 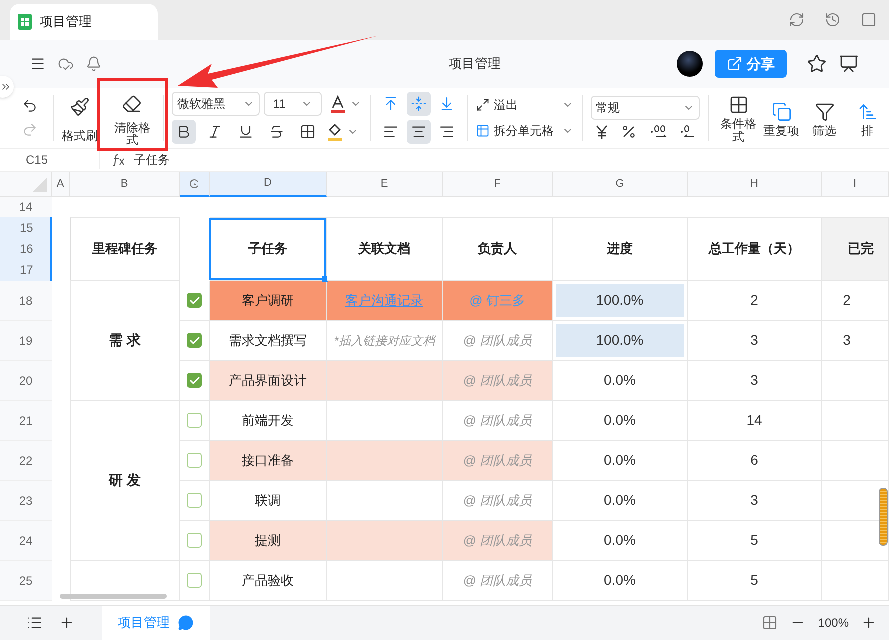 What do you see at coordinates (869, 20) in the screenshot?
I see `maximize-icon` at bounding box center [869, 20].